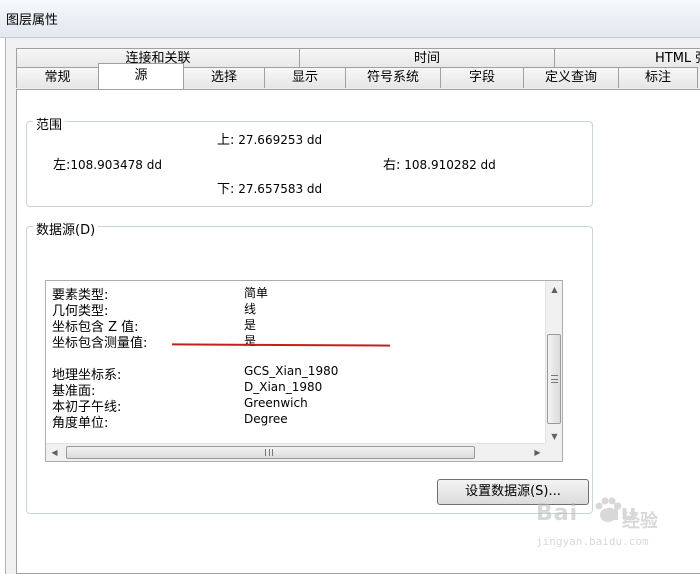 The height and width of the screenshot is (574, 700). I want to click on extent-top: 上: 27.669253 dd, so click(269, 138).